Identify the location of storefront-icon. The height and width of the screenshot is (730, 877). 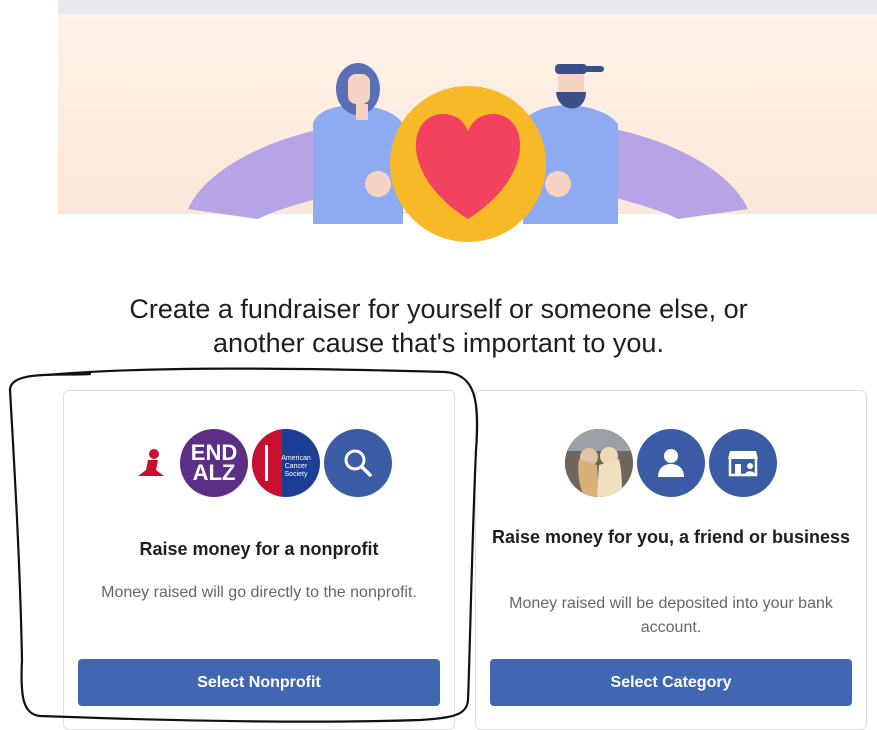
(743, 463).